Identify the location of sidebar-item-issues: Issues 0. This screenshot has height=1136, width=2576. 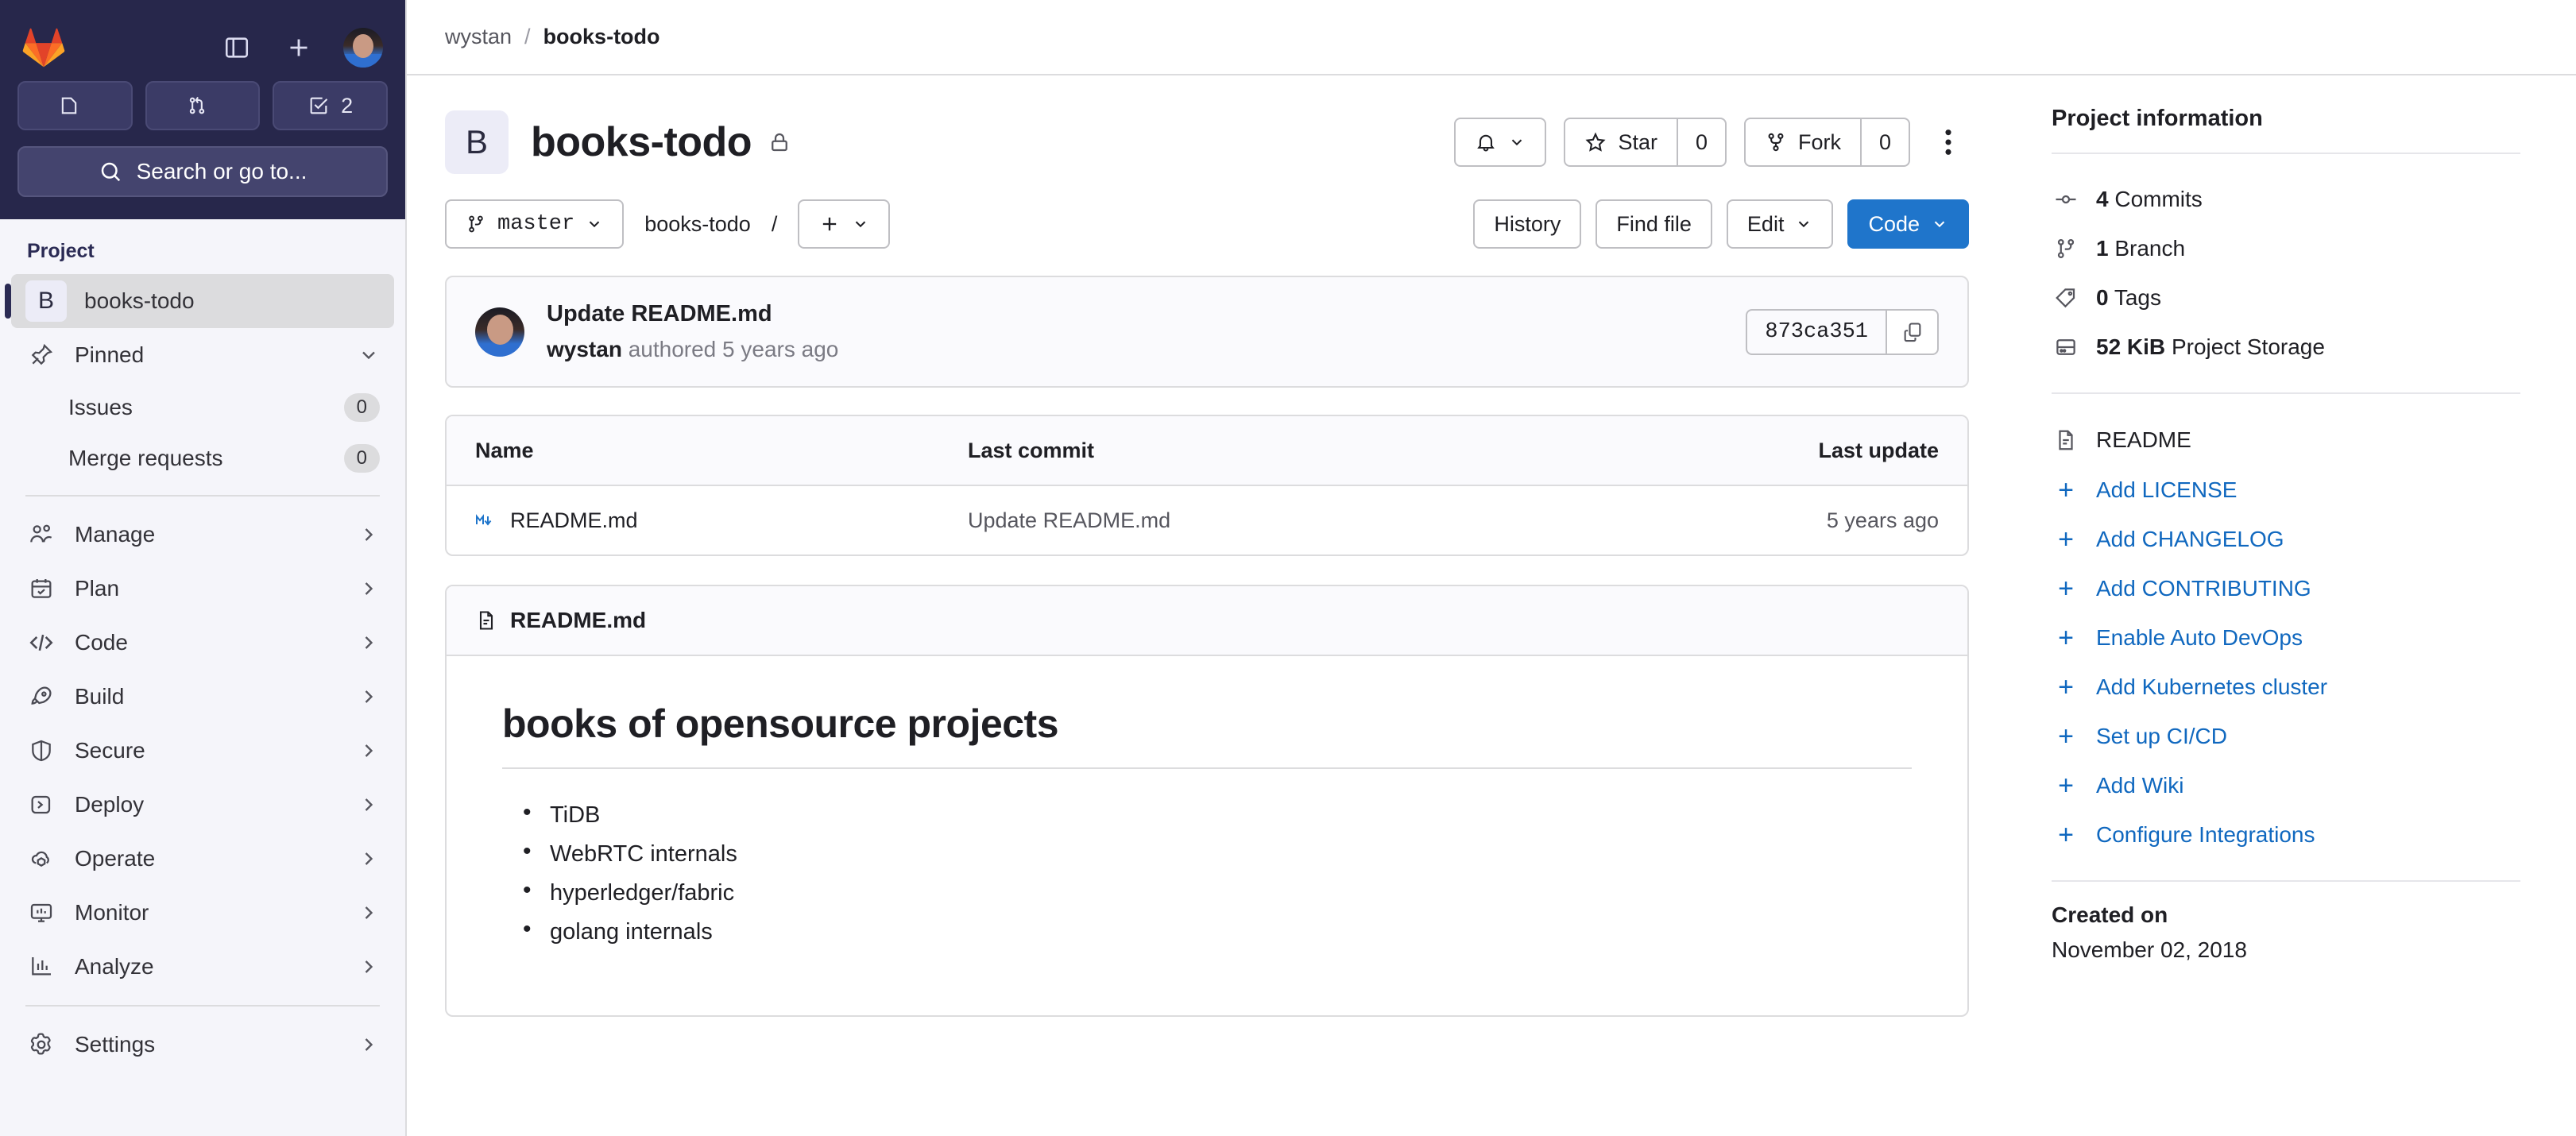
(202, 407).